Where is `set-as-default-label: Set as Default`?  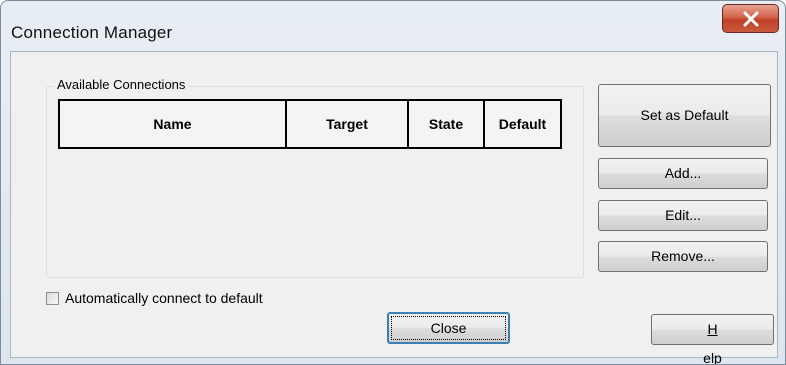 set-as-default-label: Set as Default is located at coordinates (684, 115).